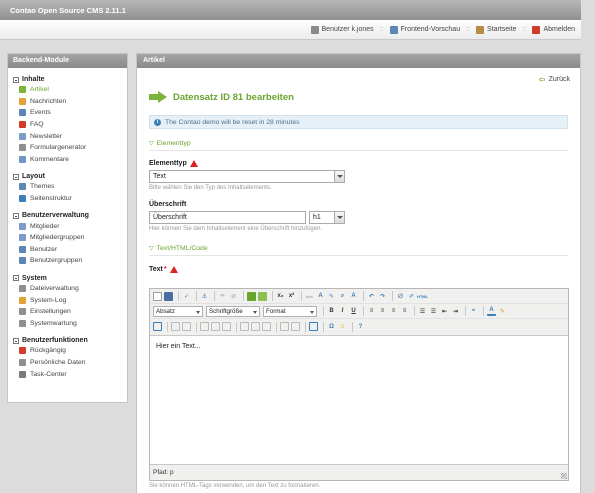 This screenshot has width=595, height=493. What do you see at coordinates (284, 326) in the screenshot?
I see `split-cells-icon` at bounding box center [284, 326].